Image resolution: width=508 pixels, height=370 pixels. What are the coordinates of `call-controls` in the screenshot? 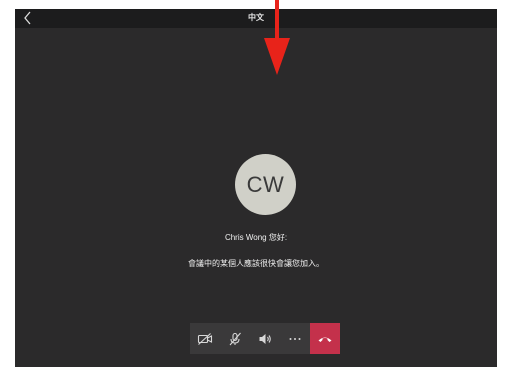 It's located at (265, 338).